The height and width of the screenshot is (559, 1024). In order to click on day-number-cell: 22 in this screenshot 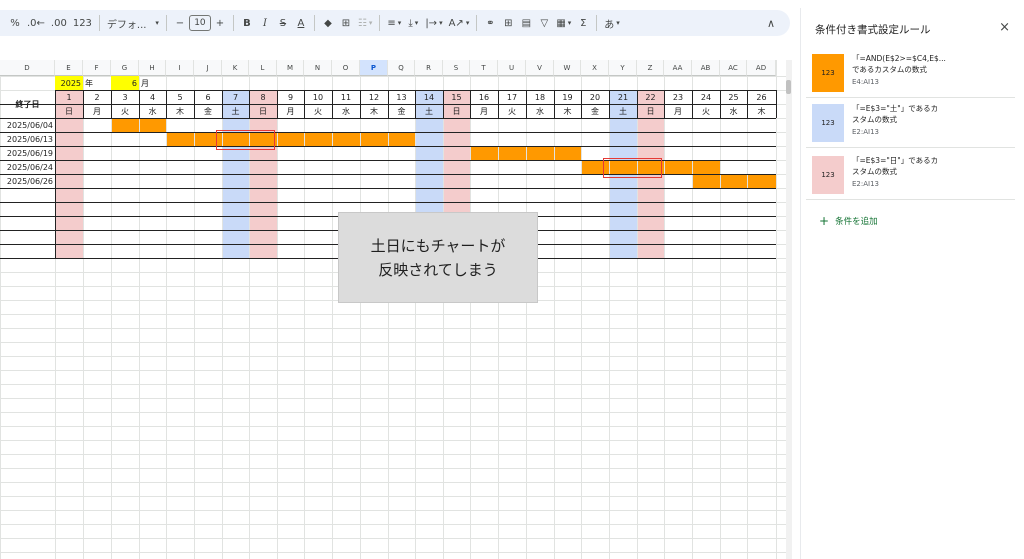, I will do `click(650, 97)`.